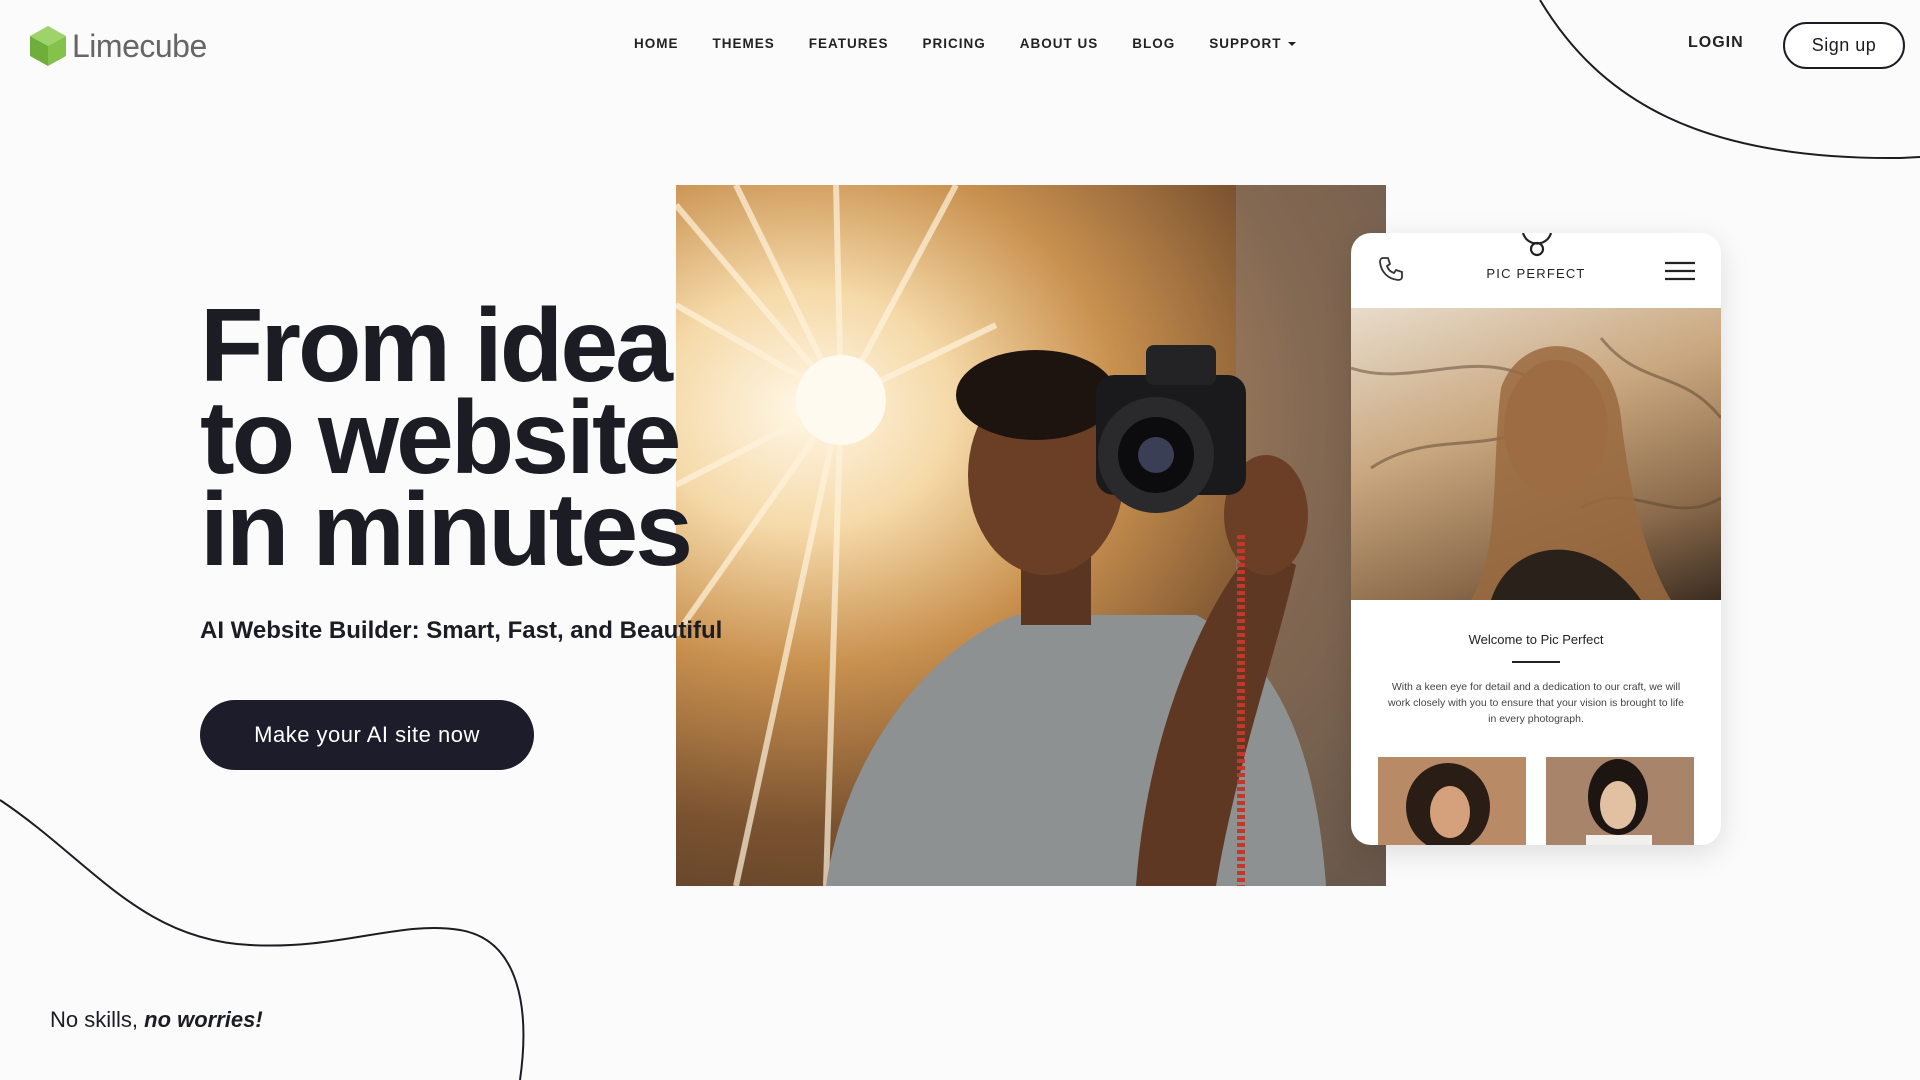 This screenshot has height=1080, width=1920. I want to click on make-ai-site-button: Make your AI site now, so click(367, 735).